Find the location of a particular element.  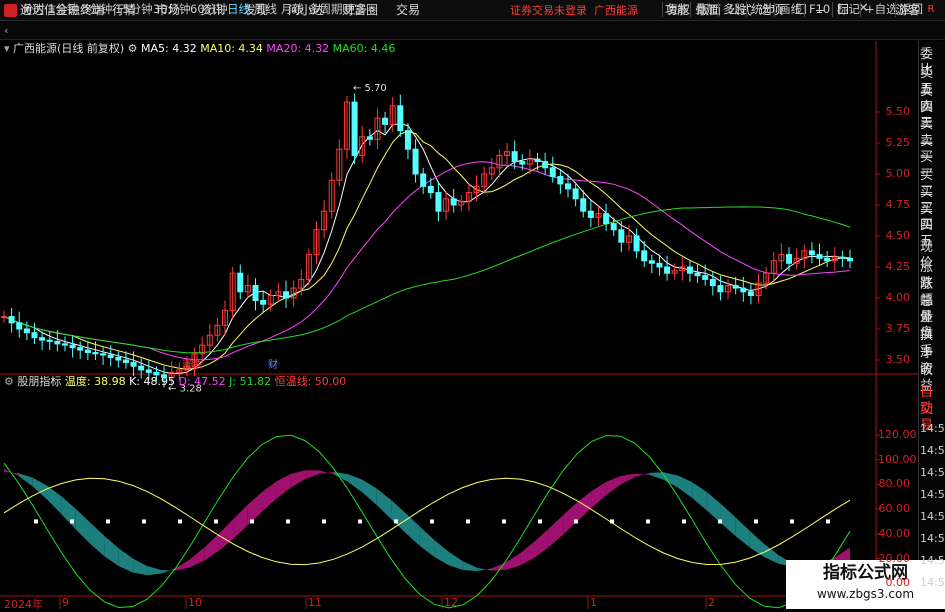

add-favorite-button: +自选 is located at coordinates (879, 9).